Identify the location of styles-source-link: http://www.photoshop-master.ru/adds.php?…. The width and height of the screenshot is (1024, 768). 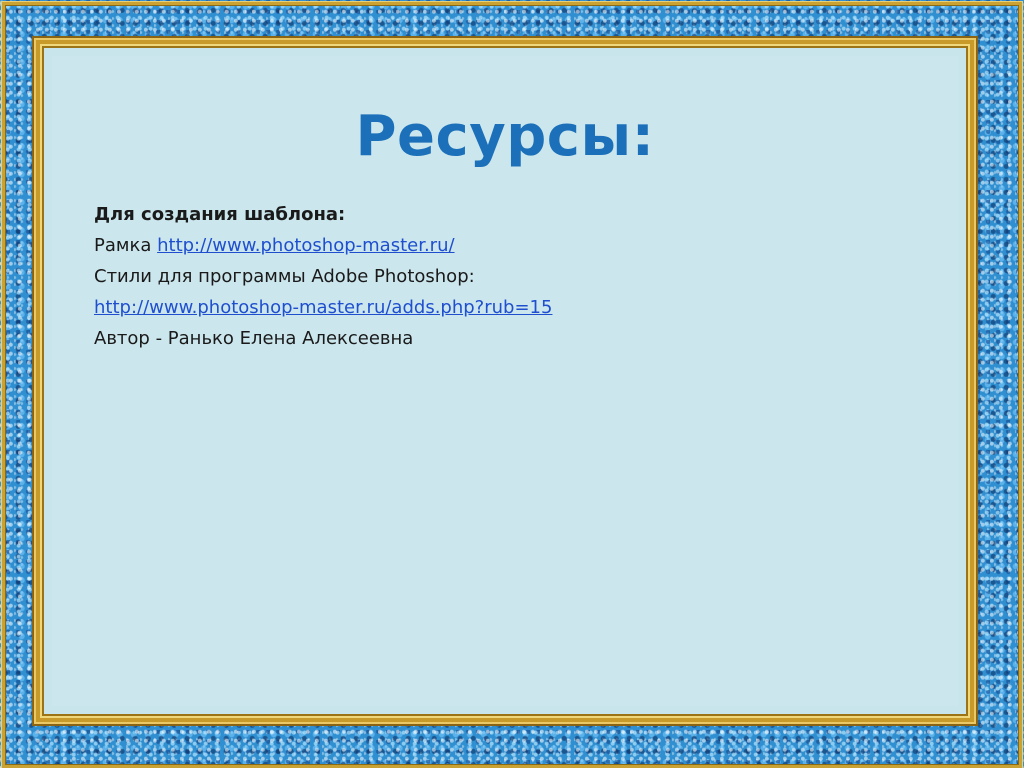
(323, 307).